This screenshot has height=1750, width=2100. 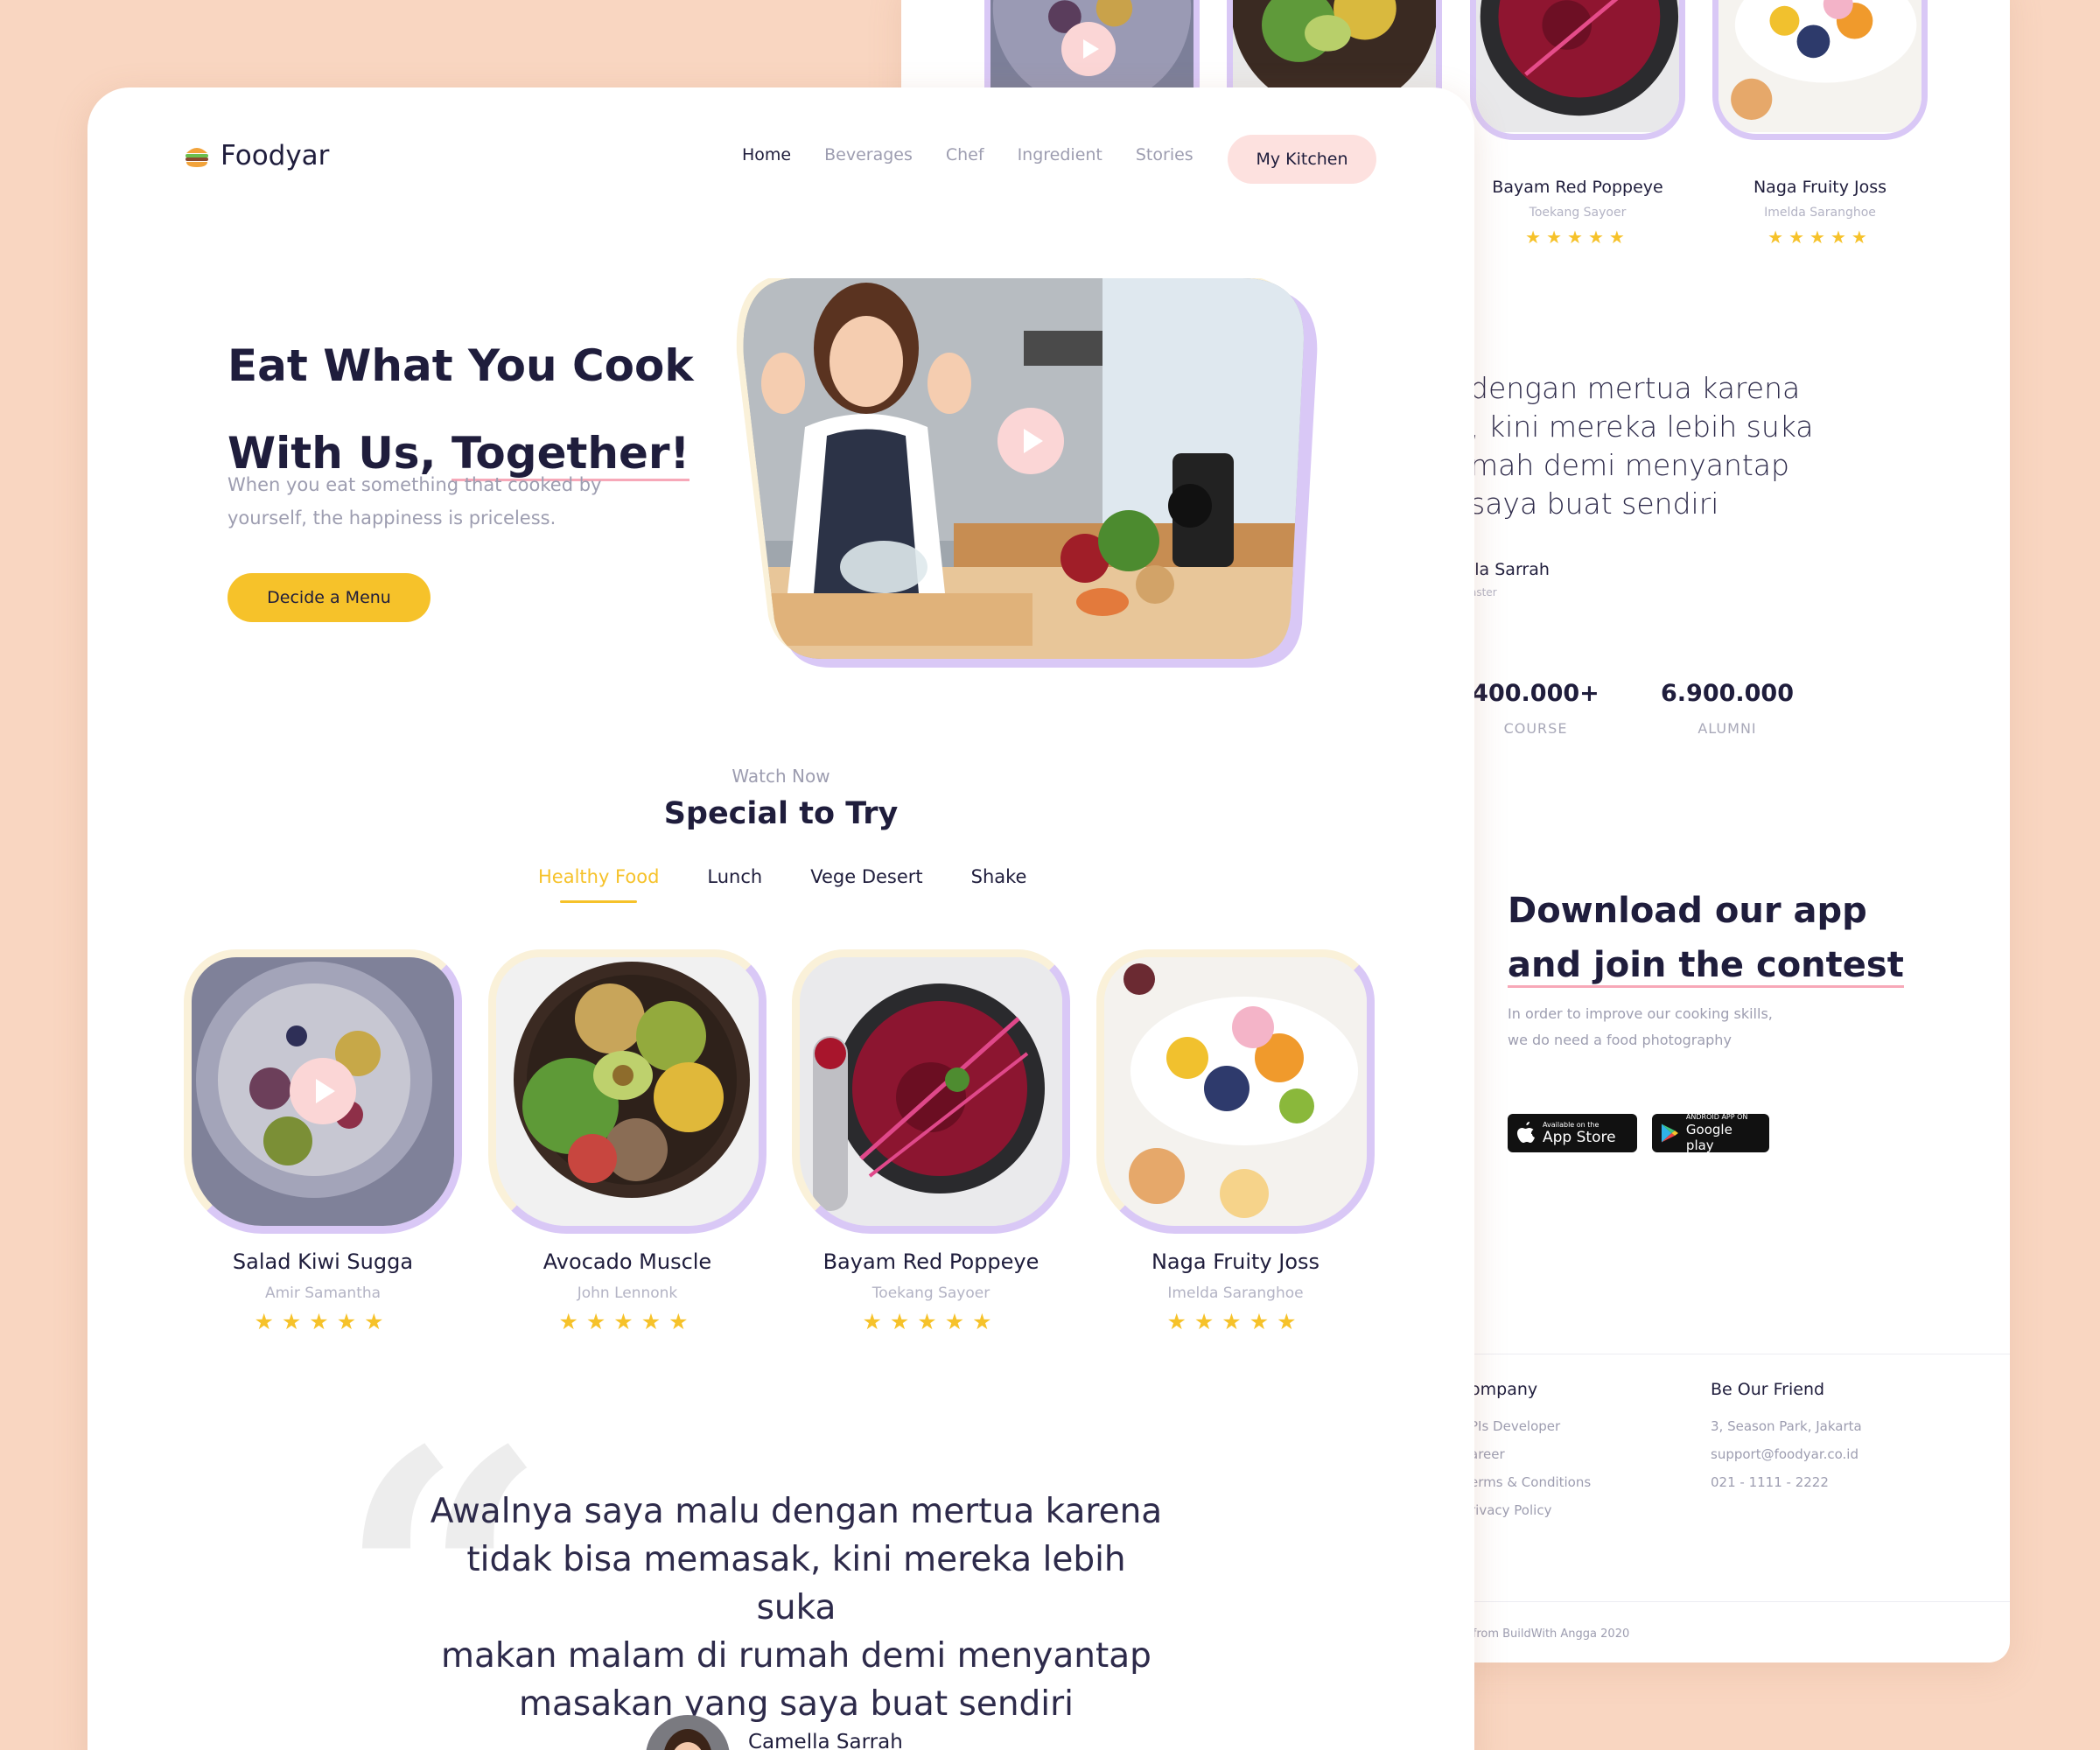 What do you see at coordinates (734, 876) in the screenshot?
I see `tab-lunch: Lunch` at bounding box center [734, 876].